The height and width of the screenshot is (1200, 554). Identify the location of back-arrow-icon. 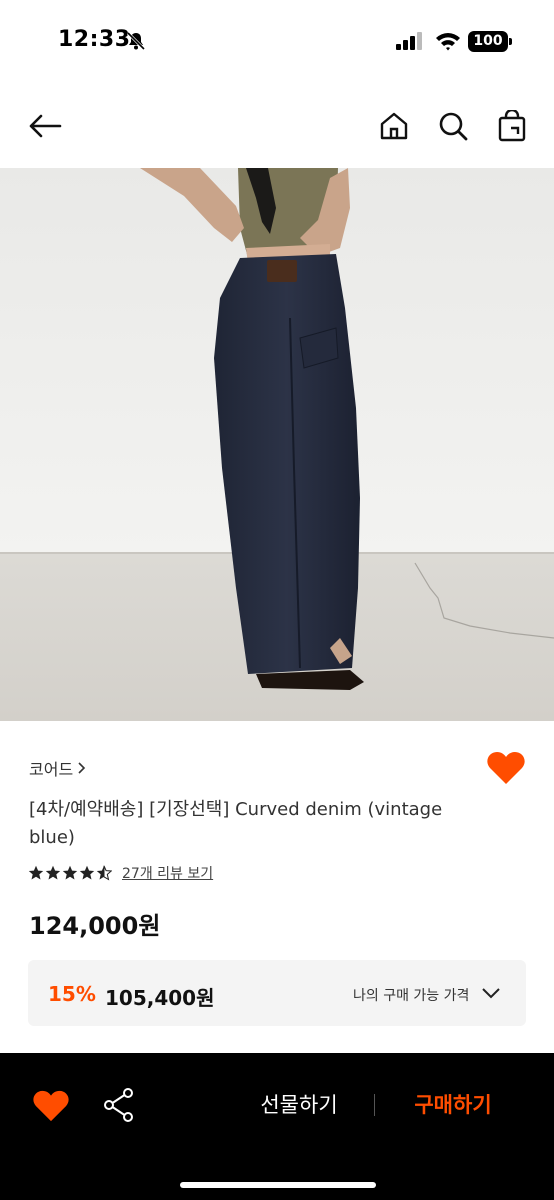
(45, 126).